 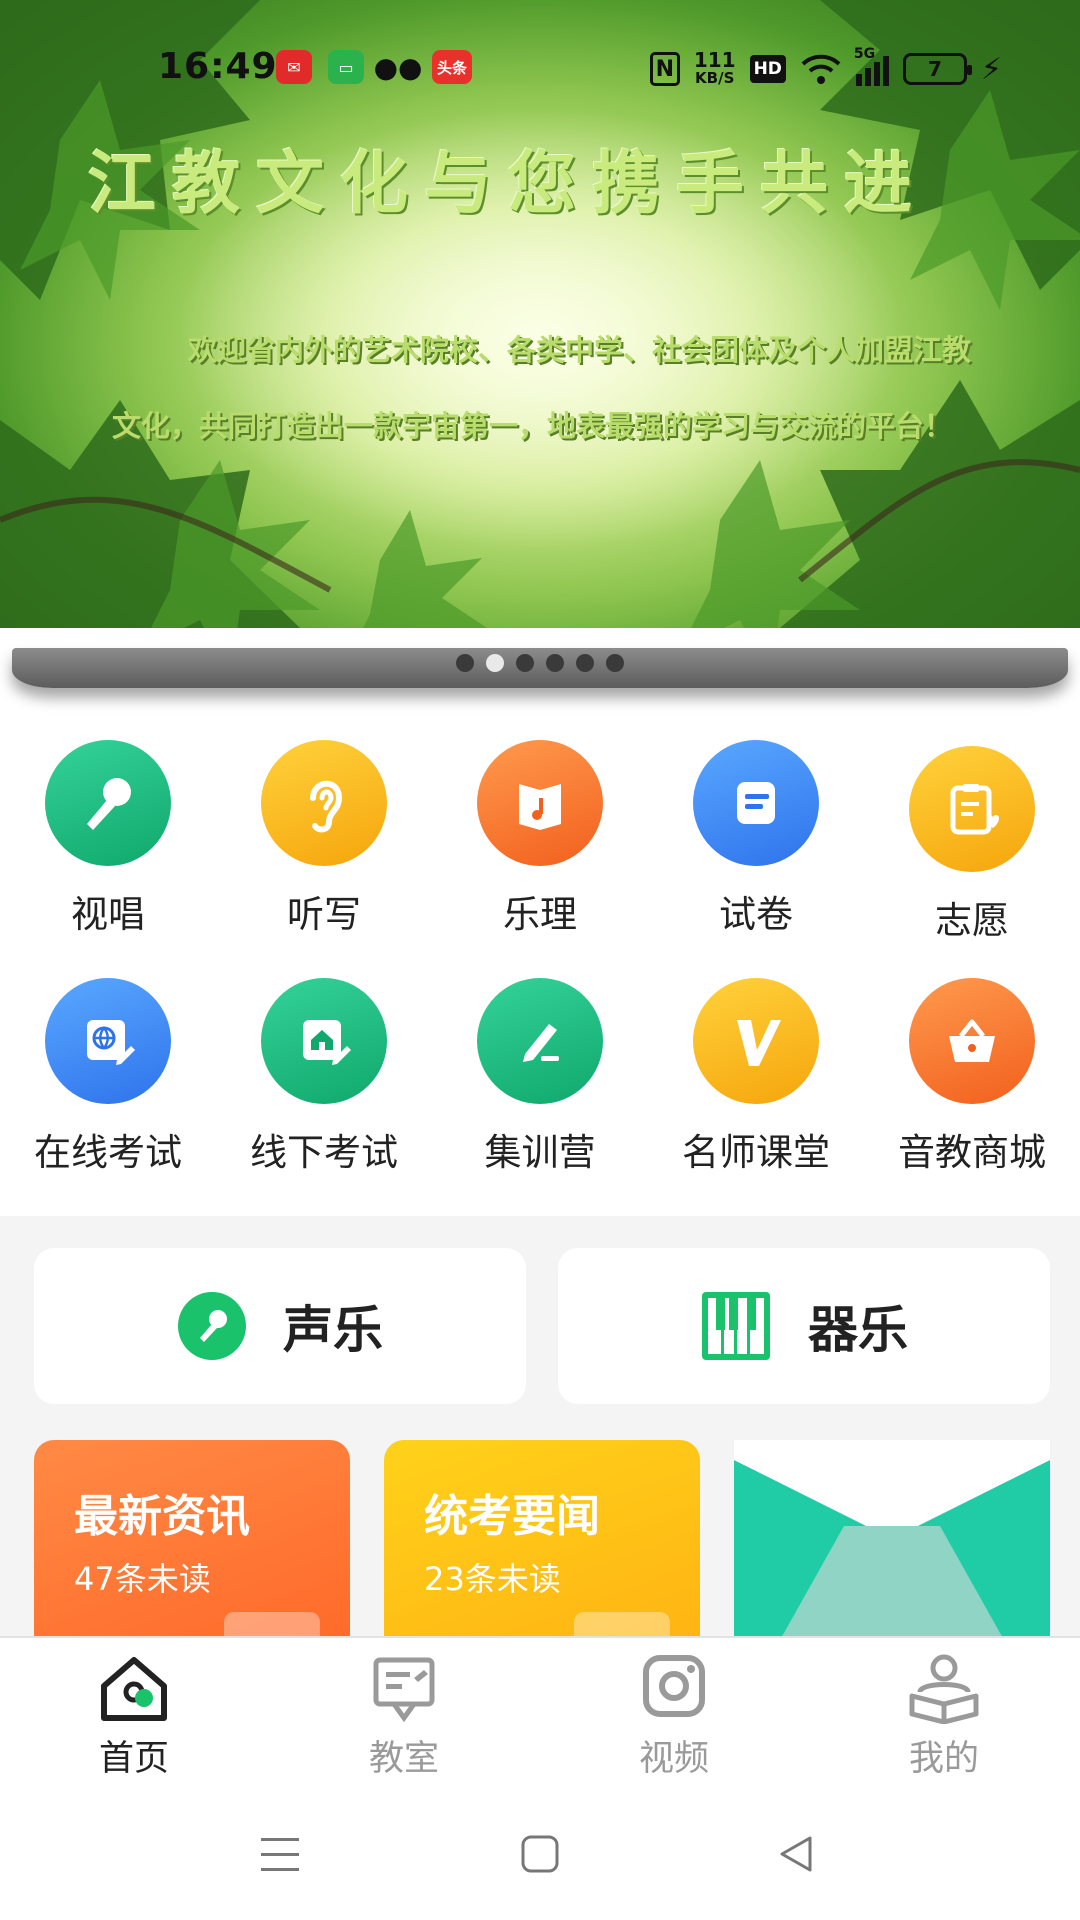 I want to click on battery-icon: 7, so click(x=937, y=69).